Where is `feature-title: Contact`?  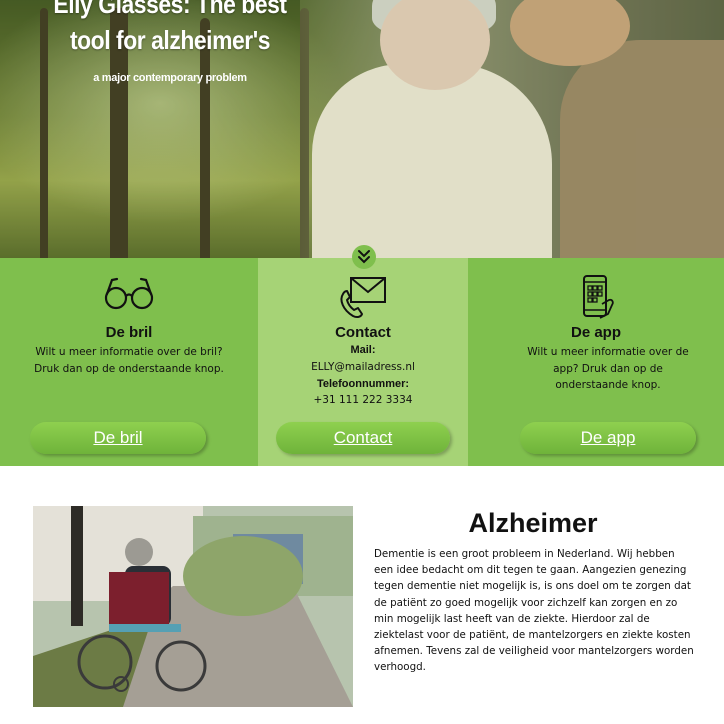 feature-title: Contact is located at coordinates (363, 332).